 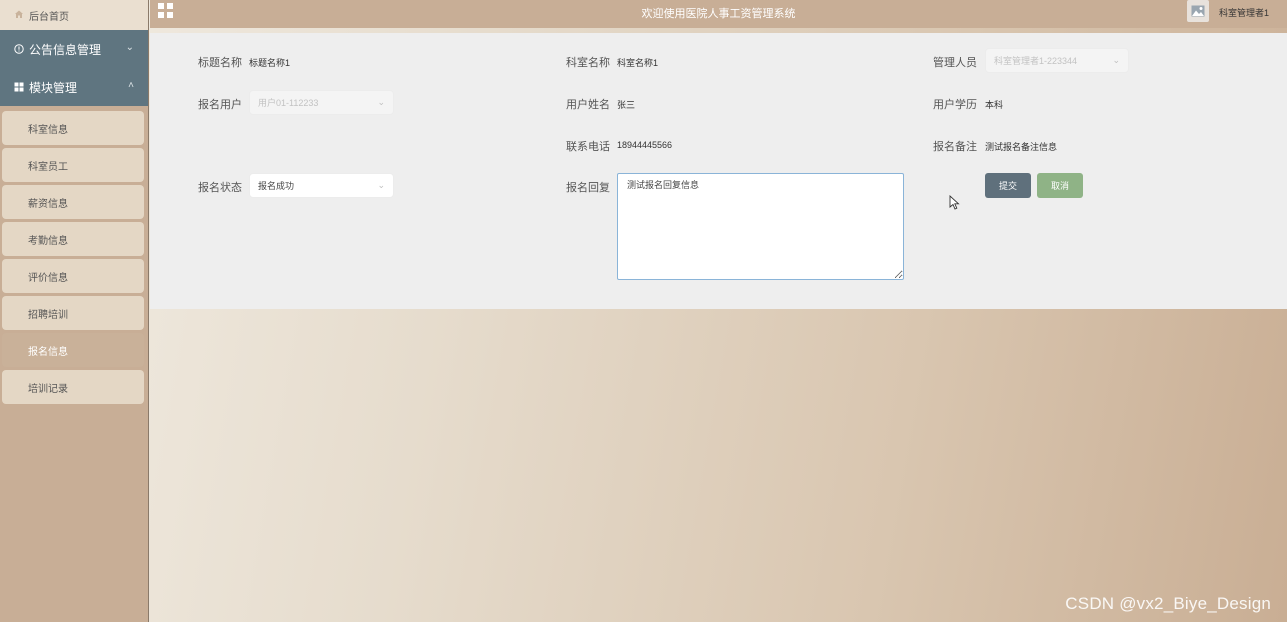 What do you see at coordinates (53, 87) in the screenshot?
I see `menu-group-module-label: 模块管理` at bounding box center [53, 87].